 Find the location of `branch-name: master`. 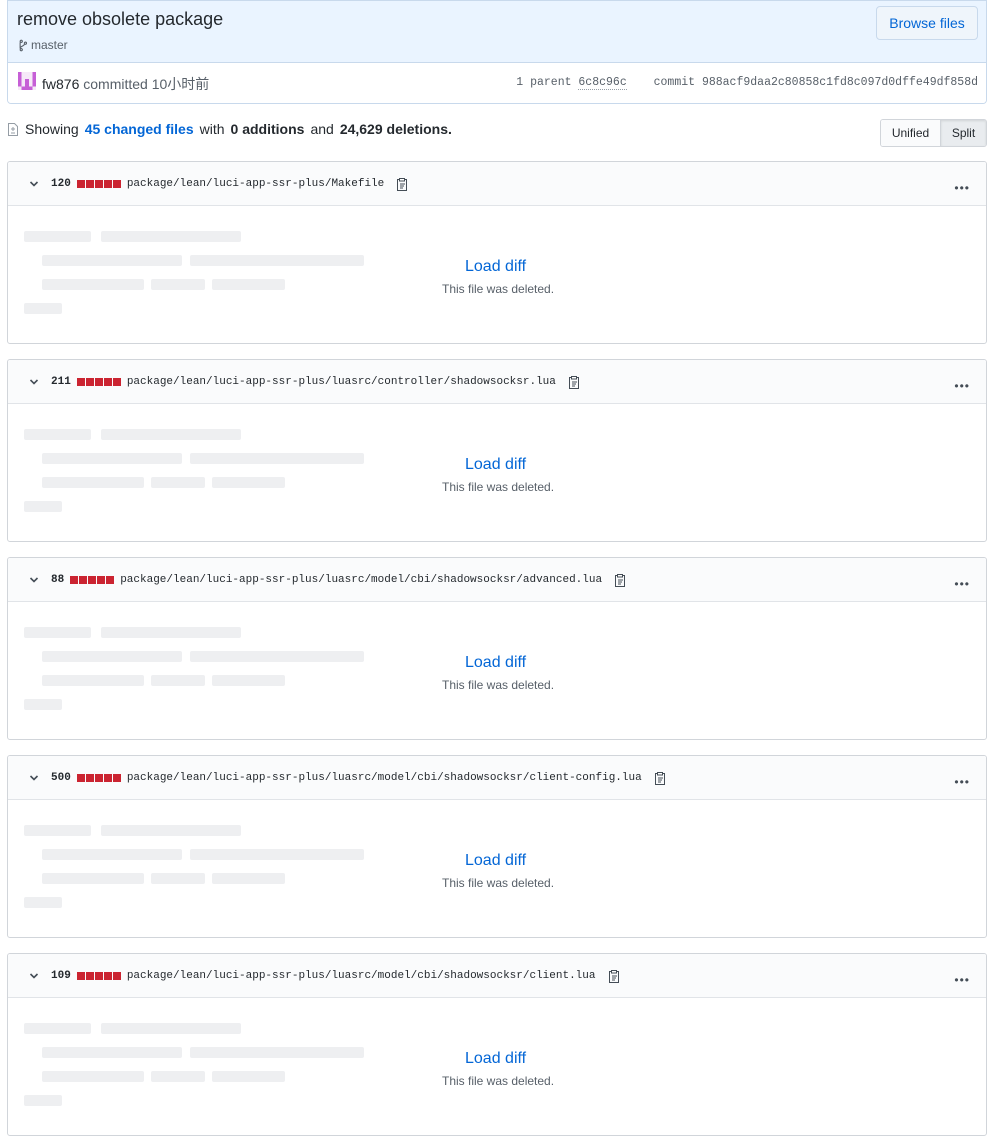

branch-name: master is located at coordinates (49, 45).